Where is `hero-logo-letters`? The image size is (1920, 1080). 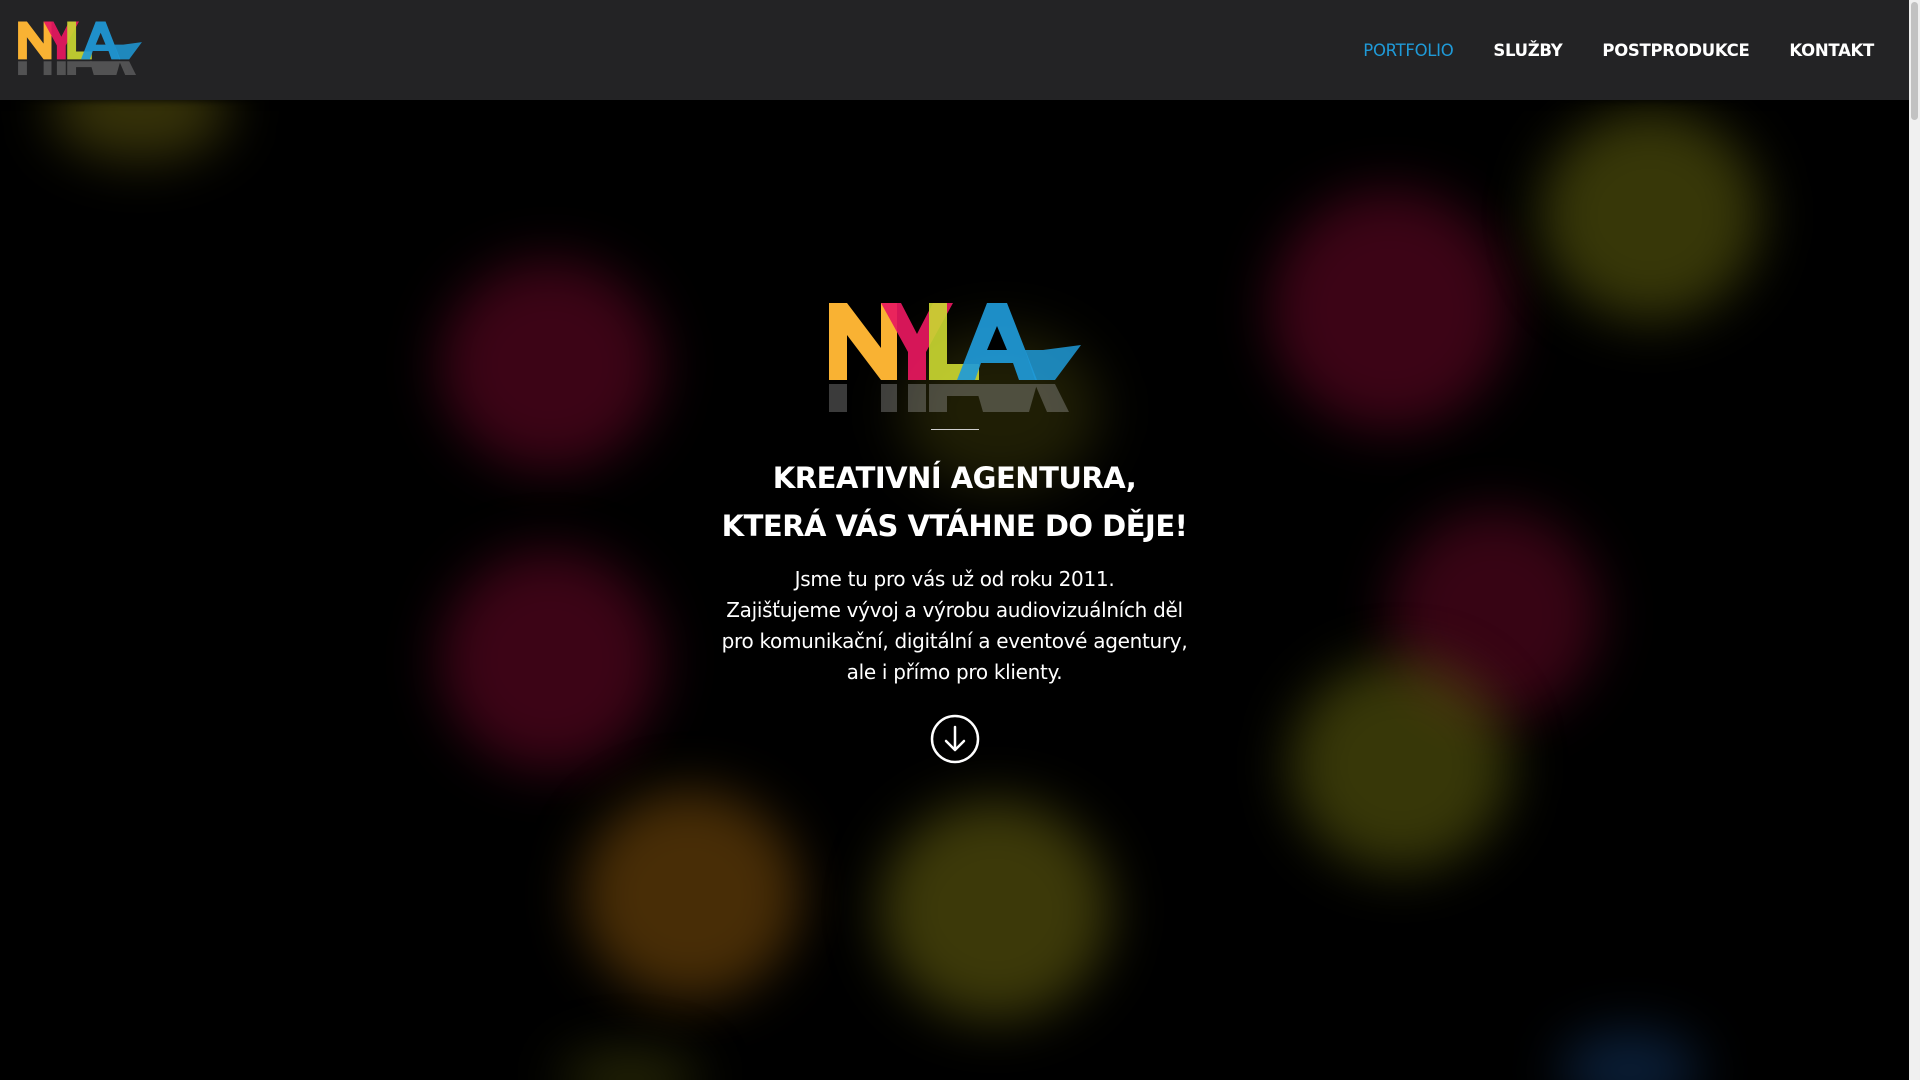
hero-logo-letters is located at coordinates (954, 341).